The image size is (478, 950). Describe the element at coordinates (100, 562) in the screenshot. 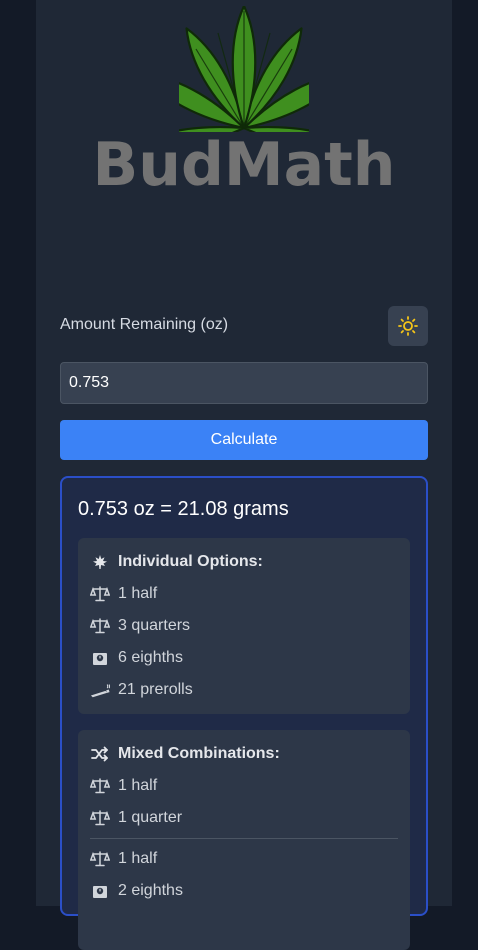

I see `leaf-icon` at that location.